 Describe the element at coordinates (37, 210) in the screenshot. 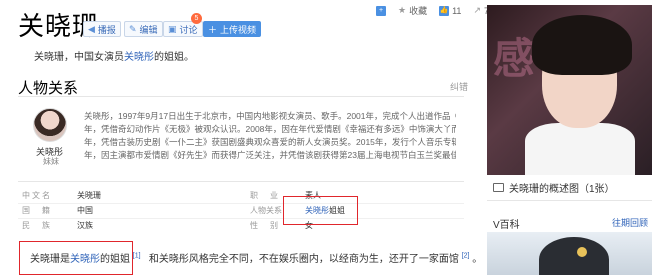

I see `info-key: 国 籍` at that location.